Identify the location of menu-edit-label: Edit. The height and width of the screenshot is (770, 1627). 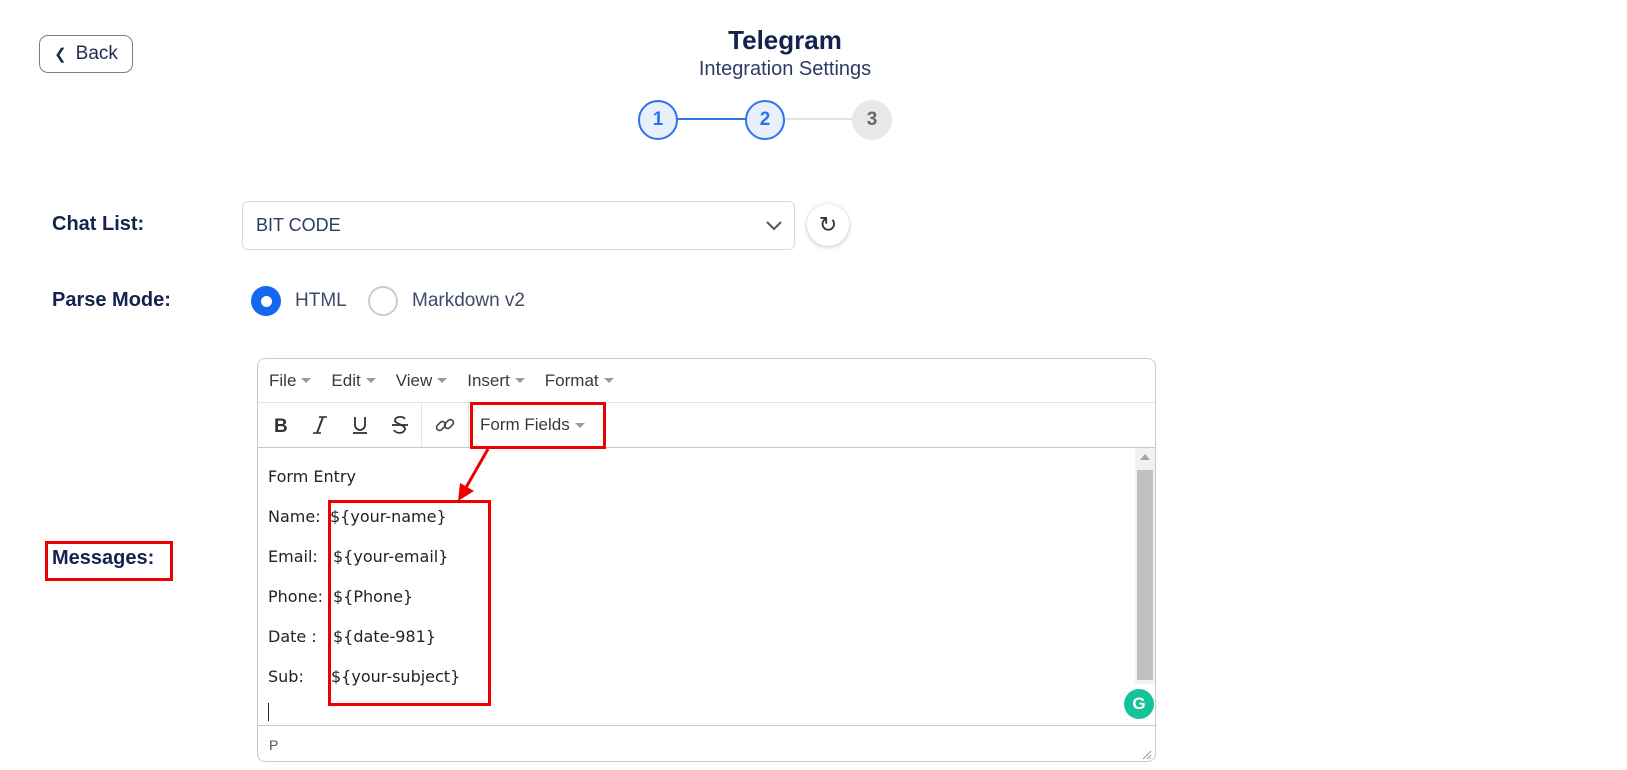
(346, 380).